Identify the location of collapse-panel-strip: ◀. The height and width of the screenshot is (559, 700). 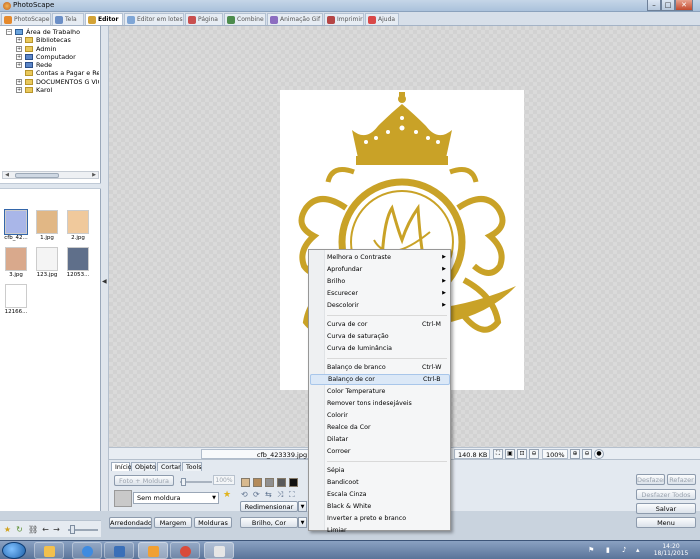
(105, 268).